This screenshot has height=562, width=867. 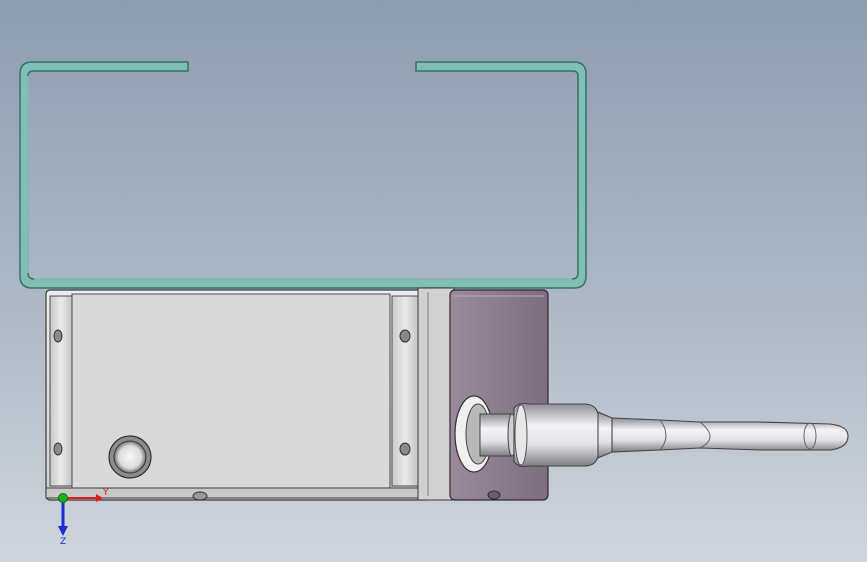 I want to click on triad-x-label: Y, so click(x=105, y=493).